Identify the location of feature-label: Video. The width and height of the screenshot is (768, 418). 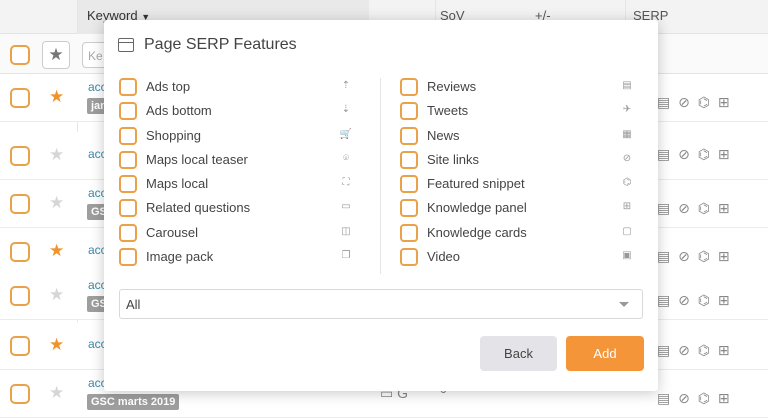
(444, 257).